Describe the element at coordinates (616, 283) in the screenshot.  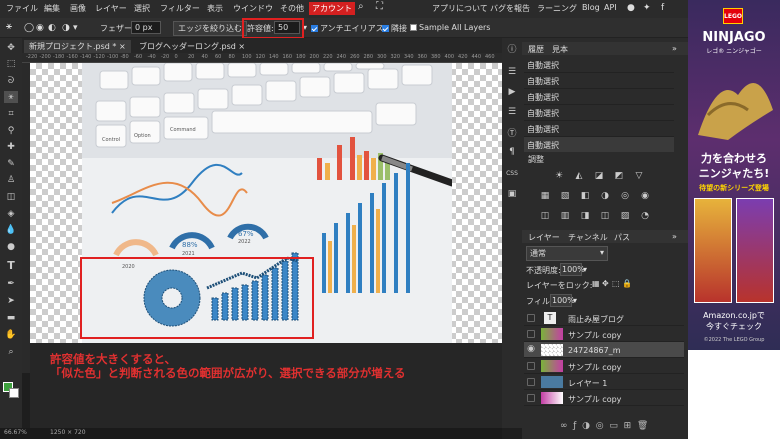
I see `lock-artboard-icon: ⬚` at that location.